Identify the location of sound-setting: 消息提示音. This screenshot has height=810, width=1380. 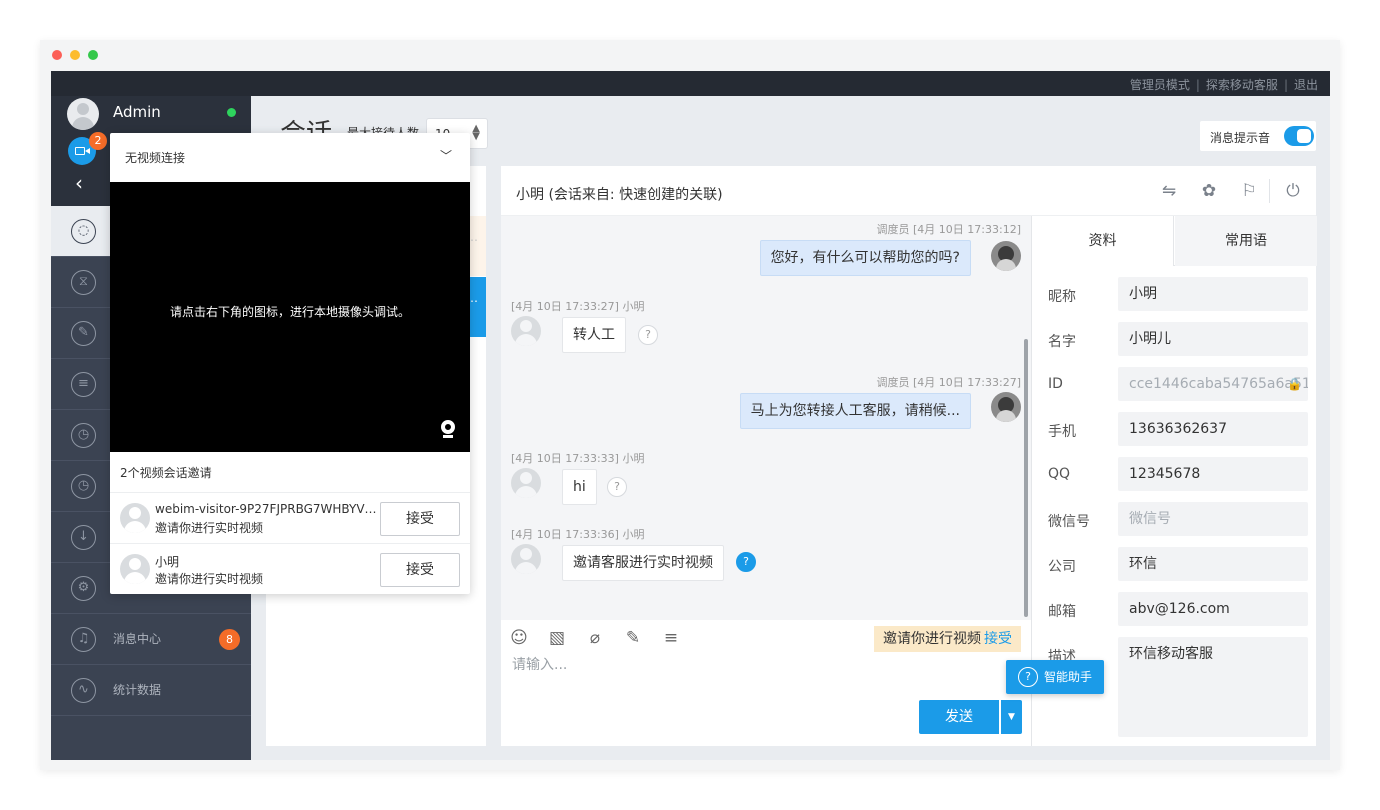
(1258, 136).